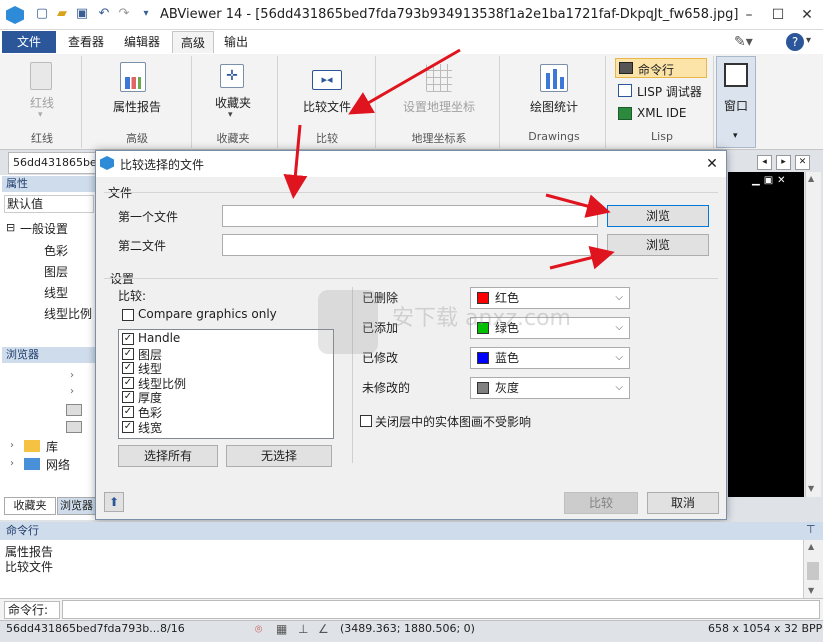 This screenshot has height=642, width=823. What do you see at coordinates (813, 571) in the screenshot?
I see `scroll-thumb` at bounding box center [813, 571].